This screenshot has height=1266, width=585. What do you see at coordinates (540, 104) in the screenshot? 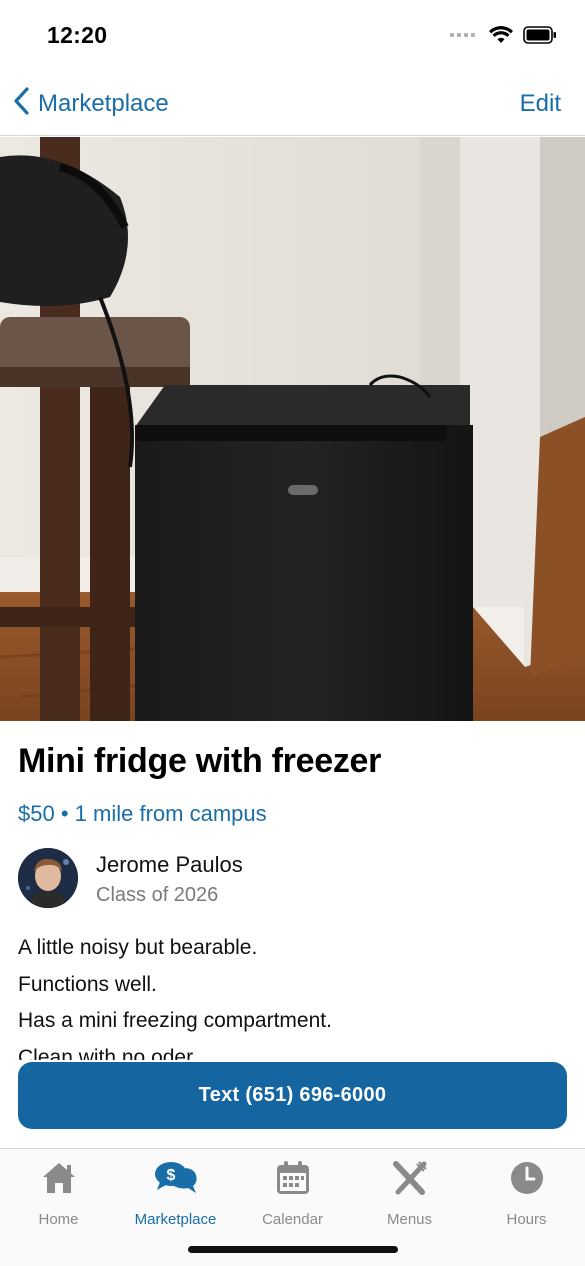
I see `edit-button: Edit` at bounding box center [540, 104].